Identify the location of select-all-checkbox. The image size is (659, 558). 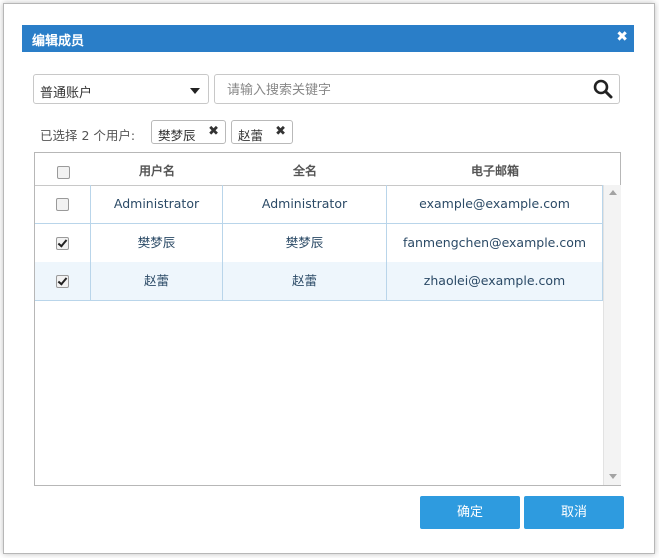
(63, 171).